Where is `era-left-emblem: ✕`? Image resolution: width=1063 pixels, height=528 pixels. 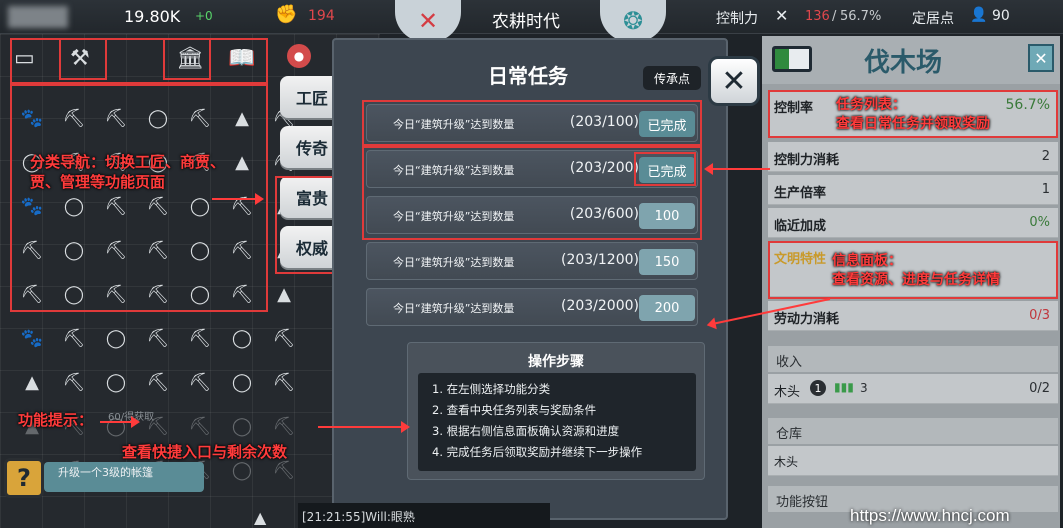
era-left-emblem: ✕ is located at coordinates (428, 21).